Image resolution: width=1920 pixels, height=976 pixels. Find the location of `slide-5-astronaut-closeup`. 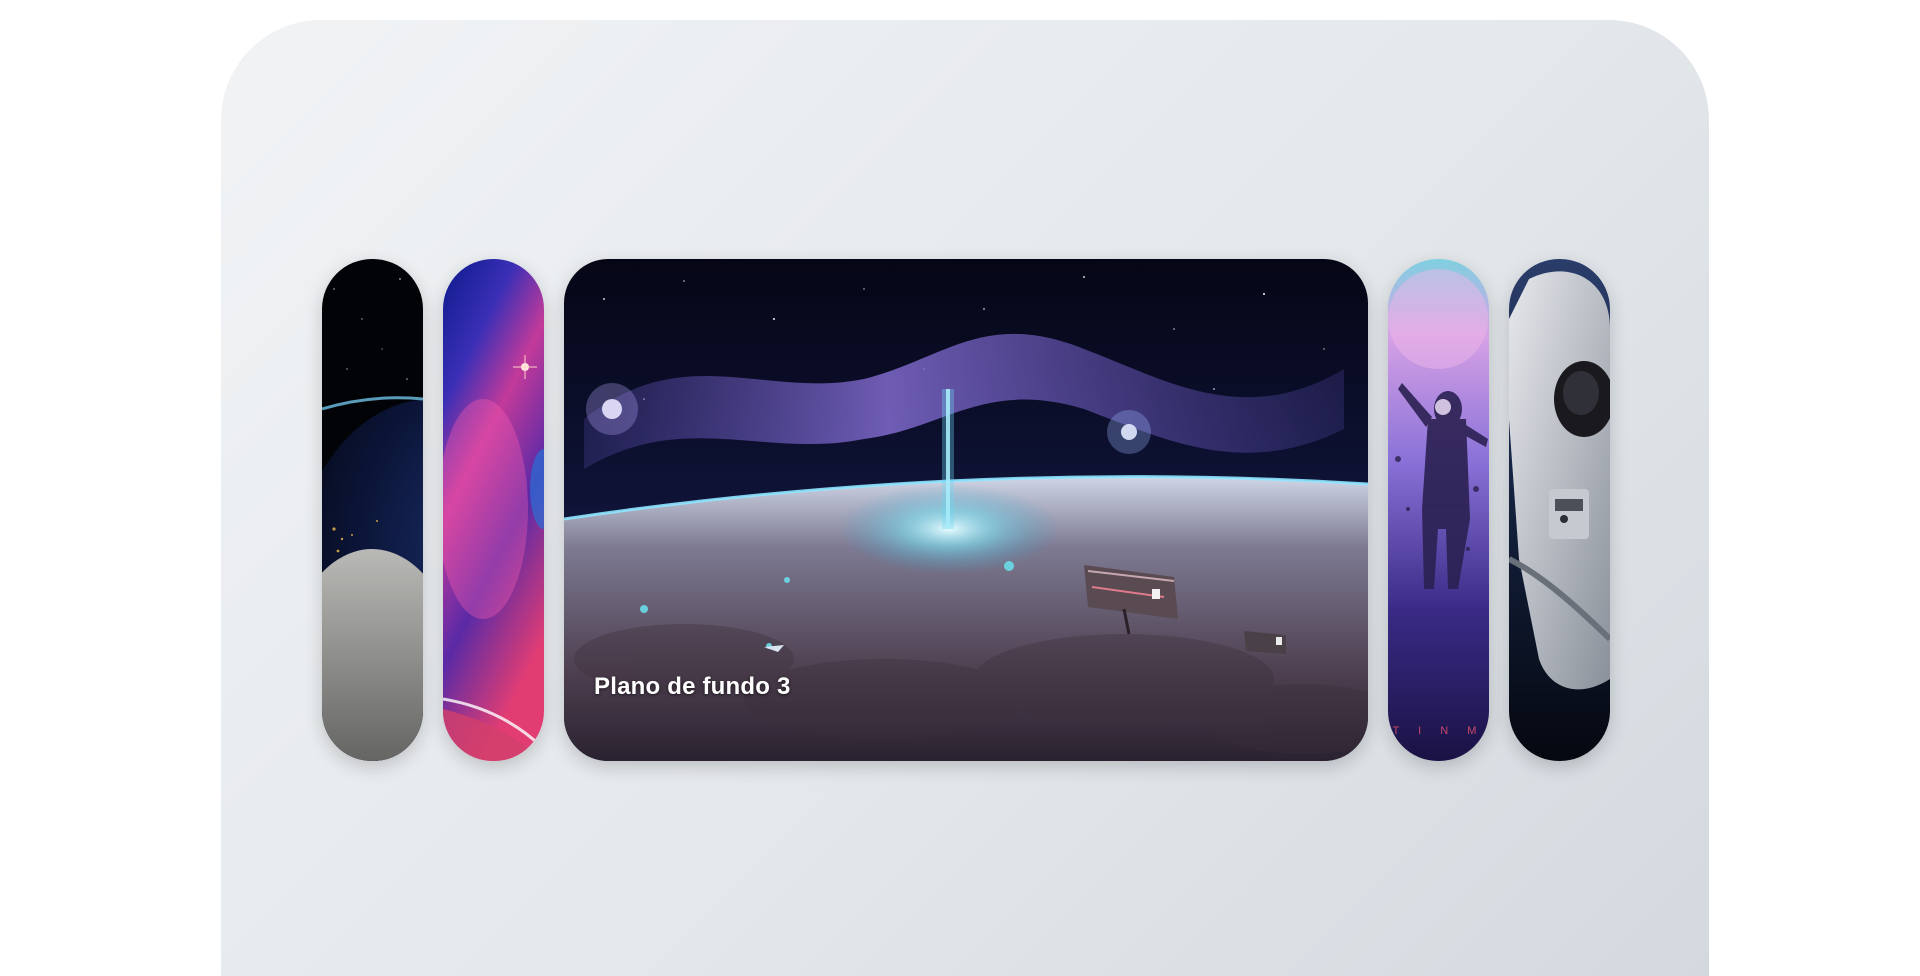

slide-5-astronaut-closeup is located at coordinates (1559, 510).